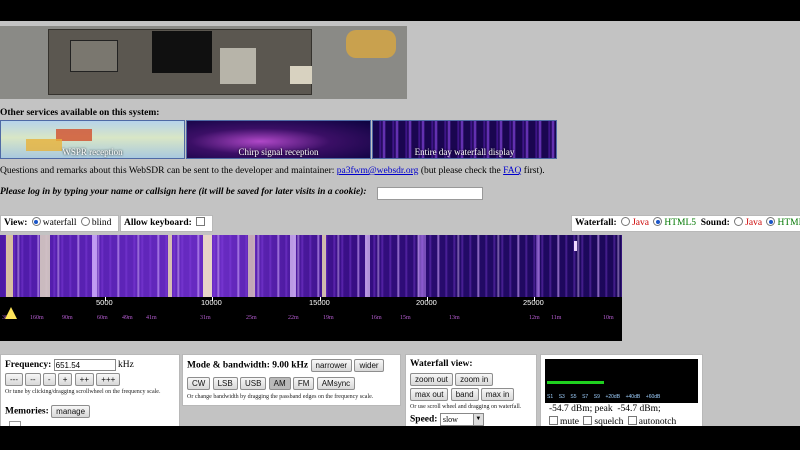 This screenshot has width=800, height=450. I want to click on keyboard-toggle-box: Allow keyboard:, so click(166, 223).